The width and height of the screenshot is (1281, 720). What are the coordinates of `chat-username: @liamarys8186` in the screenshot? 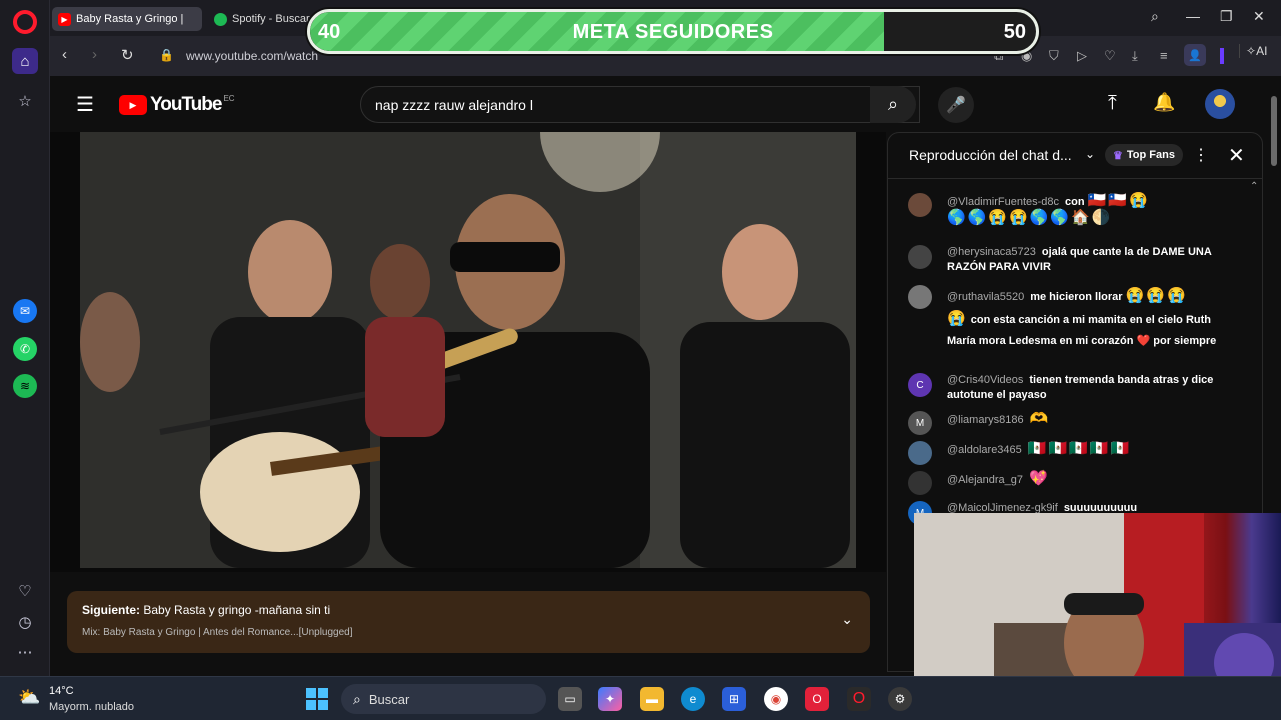 It's located at (985, 420).